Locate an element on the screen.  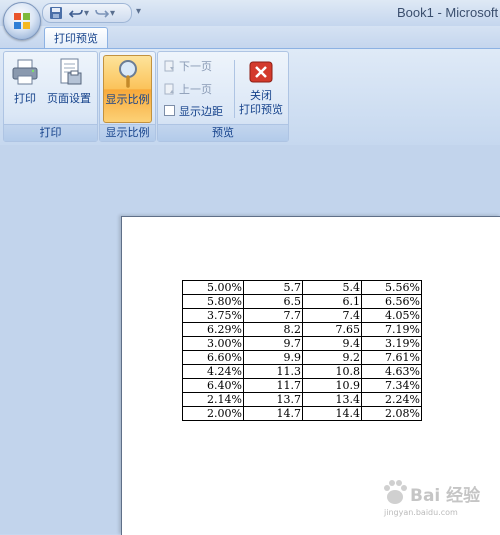
print-button-label: 打印 is located at coordinates (25, 98).